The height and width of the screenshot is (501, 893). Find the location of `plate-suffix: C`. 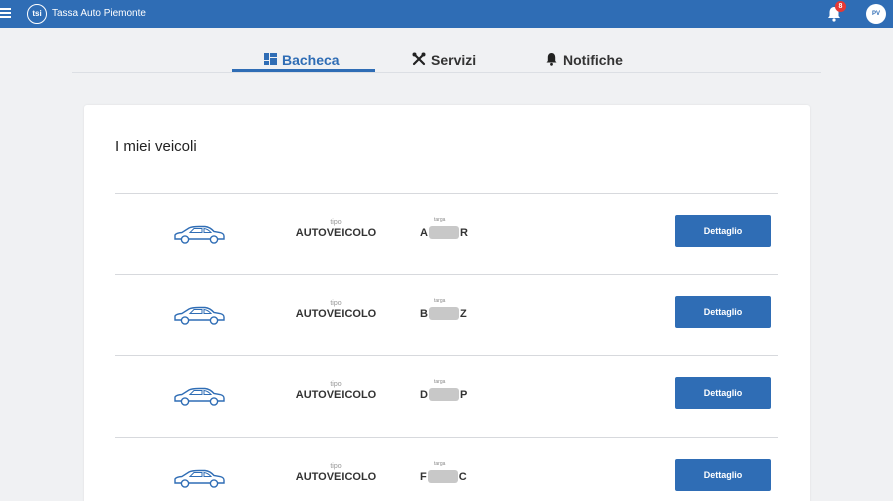

plate-suffix: C is located at coordinates (462, 476).